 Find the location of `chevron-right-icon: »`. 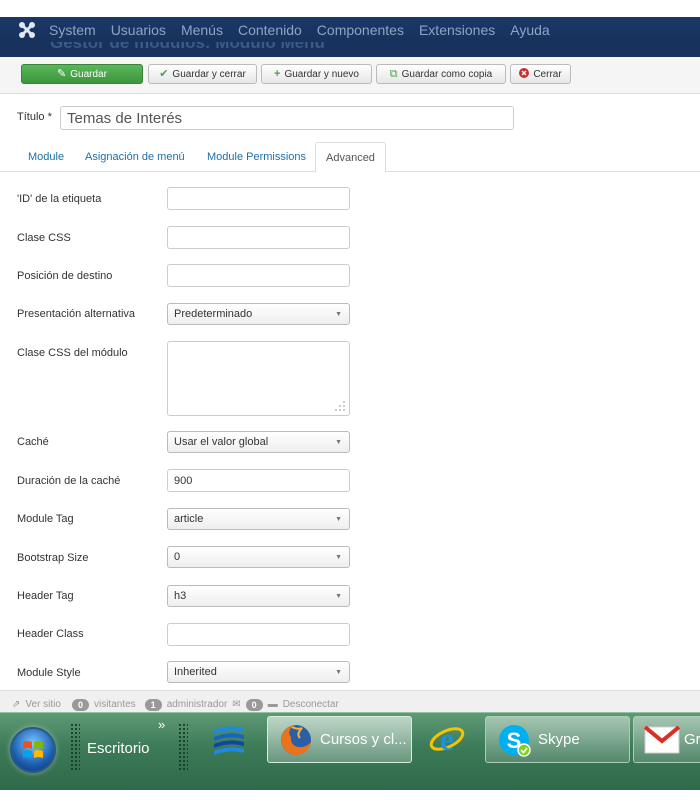

chevron-right-icon: » is located at coordinates (161, 724).